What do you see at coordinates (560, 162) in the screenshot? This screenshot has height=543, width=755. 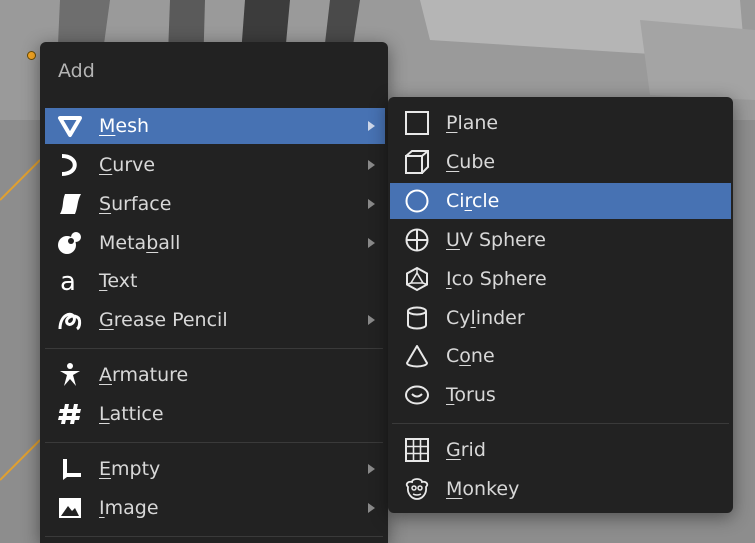 I see `submenu-item-cube: Cube` at bounding box center [560, 162].